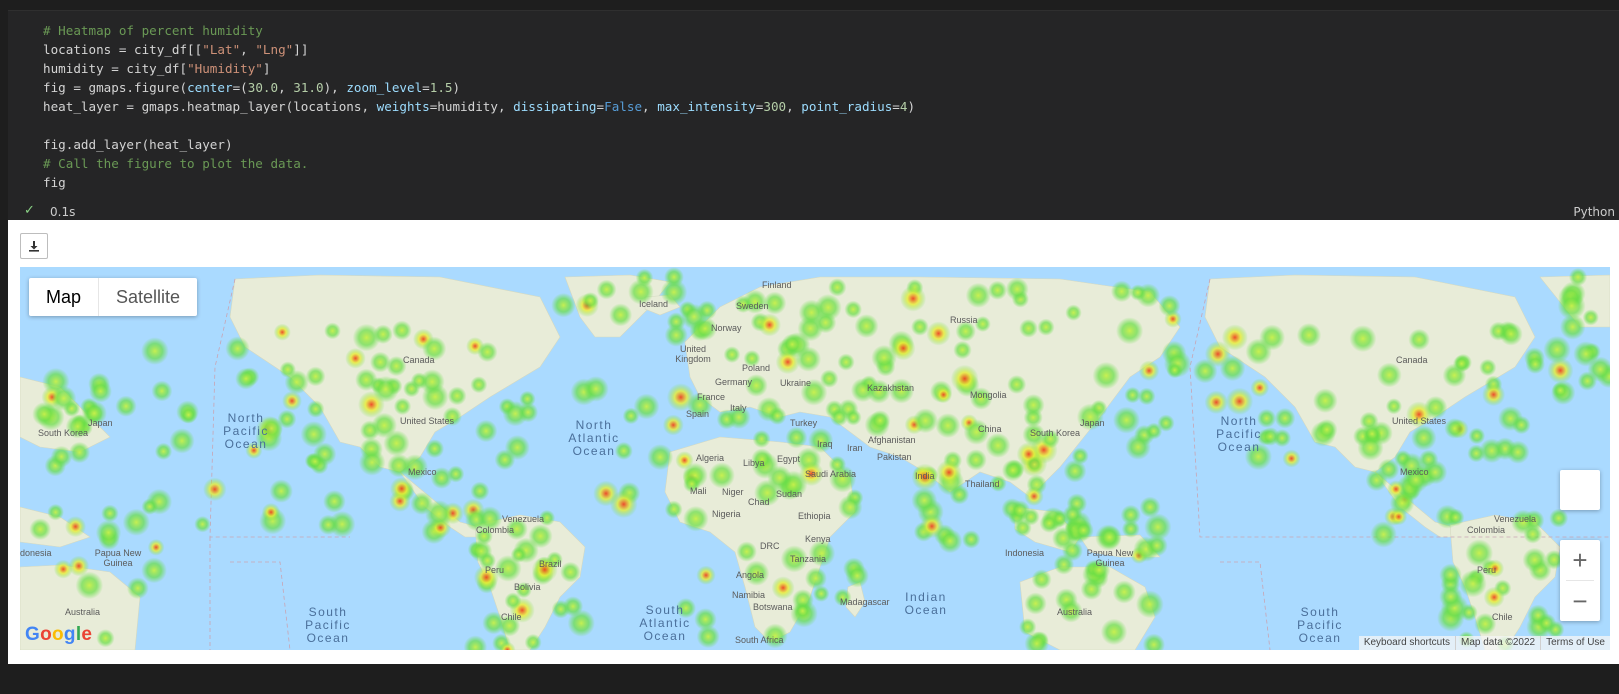  Describe the element at coordinates (982, 484) in the screenshot. I see `country-label: Thailand` at that location.